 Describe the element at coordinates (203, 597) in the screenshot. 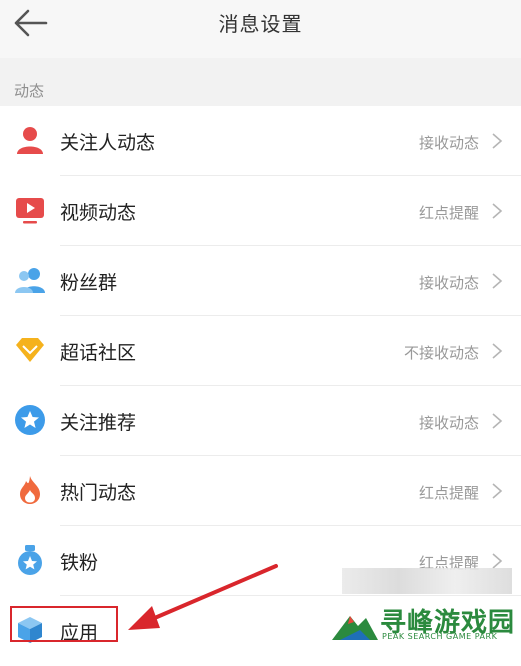

I see `annotation-arrow` at that location.